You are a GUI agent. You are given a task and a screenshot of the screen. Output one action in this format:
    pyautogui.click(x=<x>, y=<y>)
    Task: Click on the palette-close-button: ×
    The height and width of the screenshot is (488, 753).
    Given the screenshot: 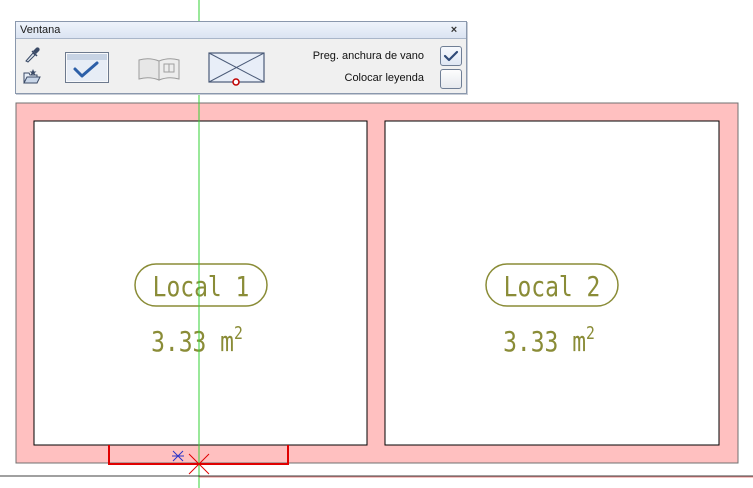 What is the action you would take?
    pyautogui.click(x=454, y=30)
    